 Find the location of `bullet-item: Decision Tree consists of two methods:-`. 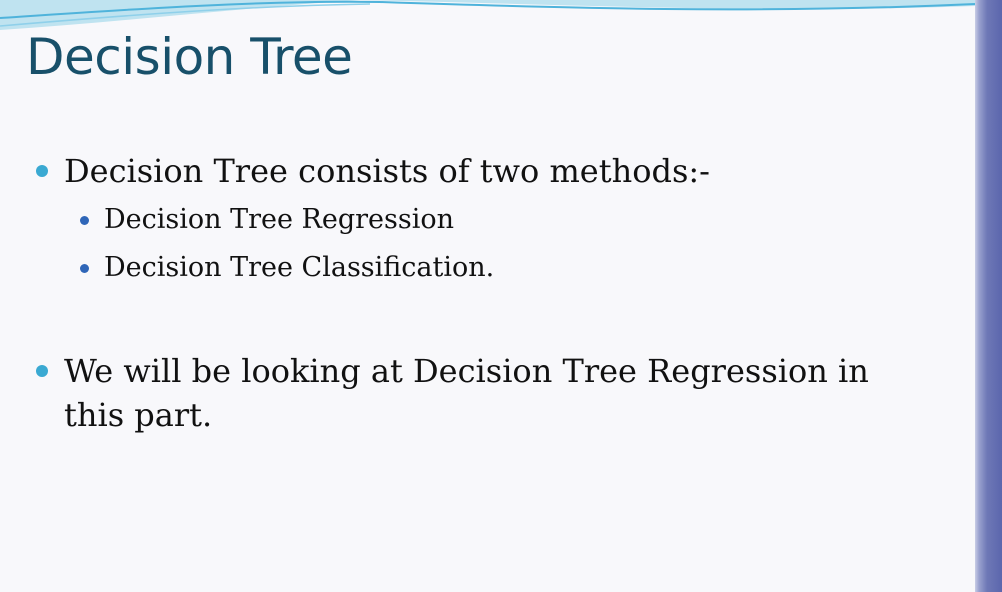

bullet-item: Decision Tree consists of two methods:- is located at coordinates (480, 171).